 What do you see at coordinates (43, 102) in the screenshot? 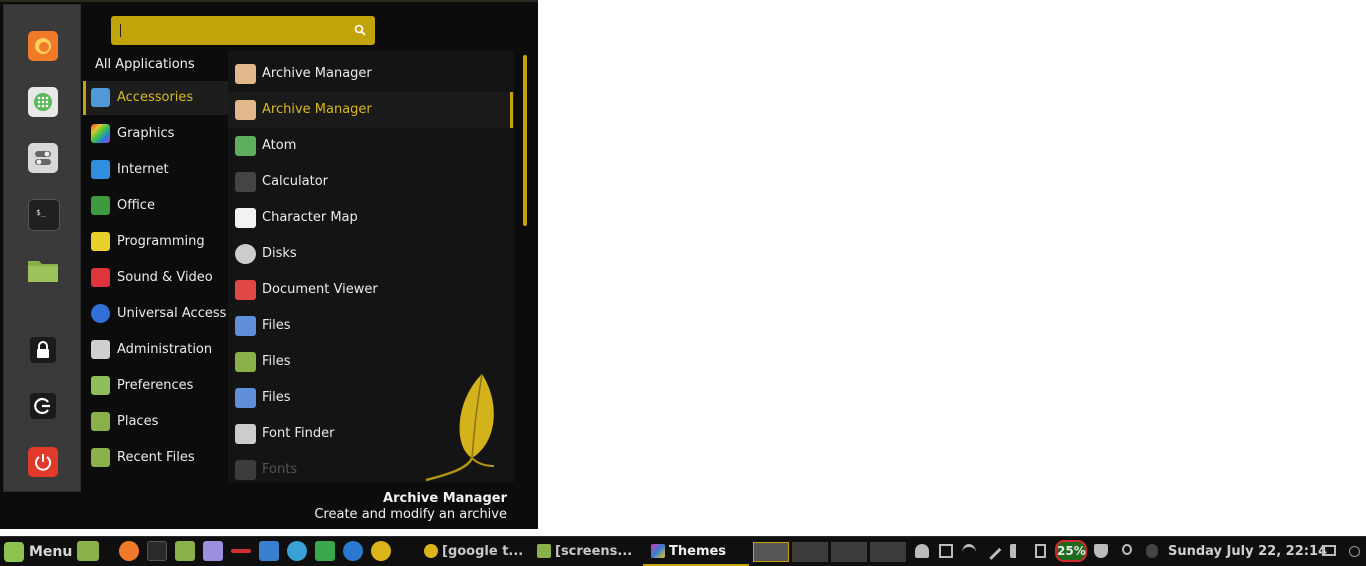
I see `software-manager-favorite-button` at bounding box center [43, 102].